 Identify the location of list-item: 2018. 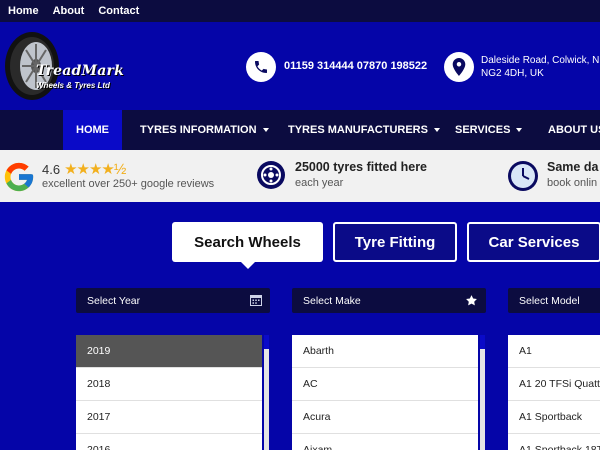
(169, 384).